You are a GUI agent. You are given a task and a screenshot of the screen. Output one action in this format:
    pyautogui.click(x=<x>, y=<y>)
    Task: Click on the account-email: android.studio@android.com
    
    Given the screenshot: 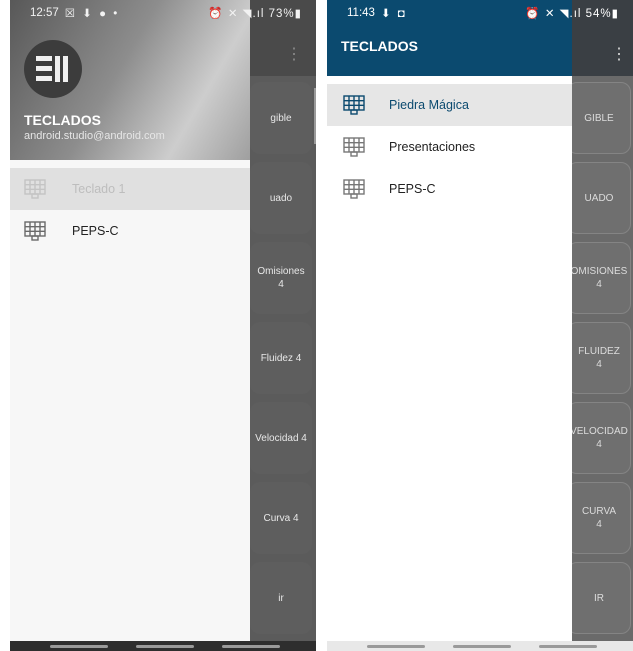 What is the action you would take?
    pyautogui.click(x=94, y=136)
    